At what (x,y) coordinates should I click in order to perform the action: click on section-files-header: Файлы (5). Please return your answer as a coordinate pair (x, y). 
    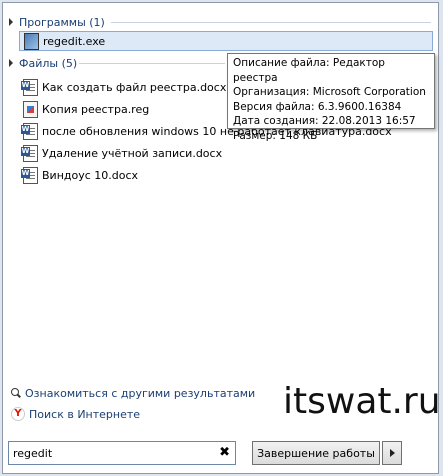
    Looking at the image, I should click on (43, 63).